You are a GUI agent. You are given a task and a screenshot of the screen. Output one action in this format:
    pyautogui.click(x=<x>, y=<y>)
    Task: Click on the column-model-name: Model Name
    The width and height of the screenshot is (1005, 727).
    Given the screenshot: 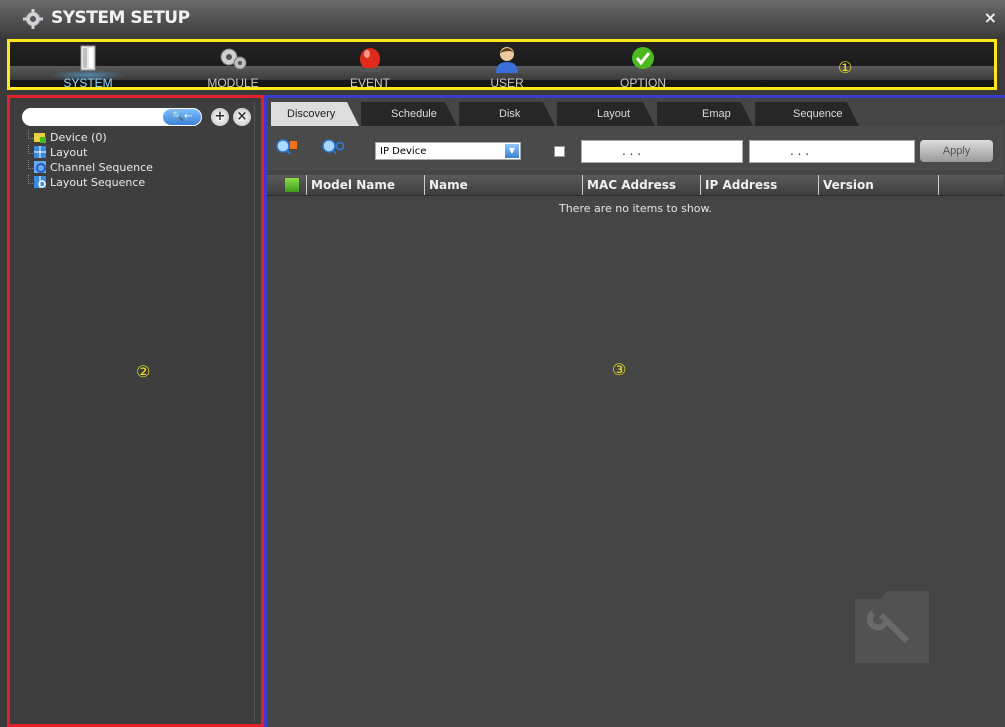 What is the action you would take?
    pyautogui.click(x=365, y=185)
    